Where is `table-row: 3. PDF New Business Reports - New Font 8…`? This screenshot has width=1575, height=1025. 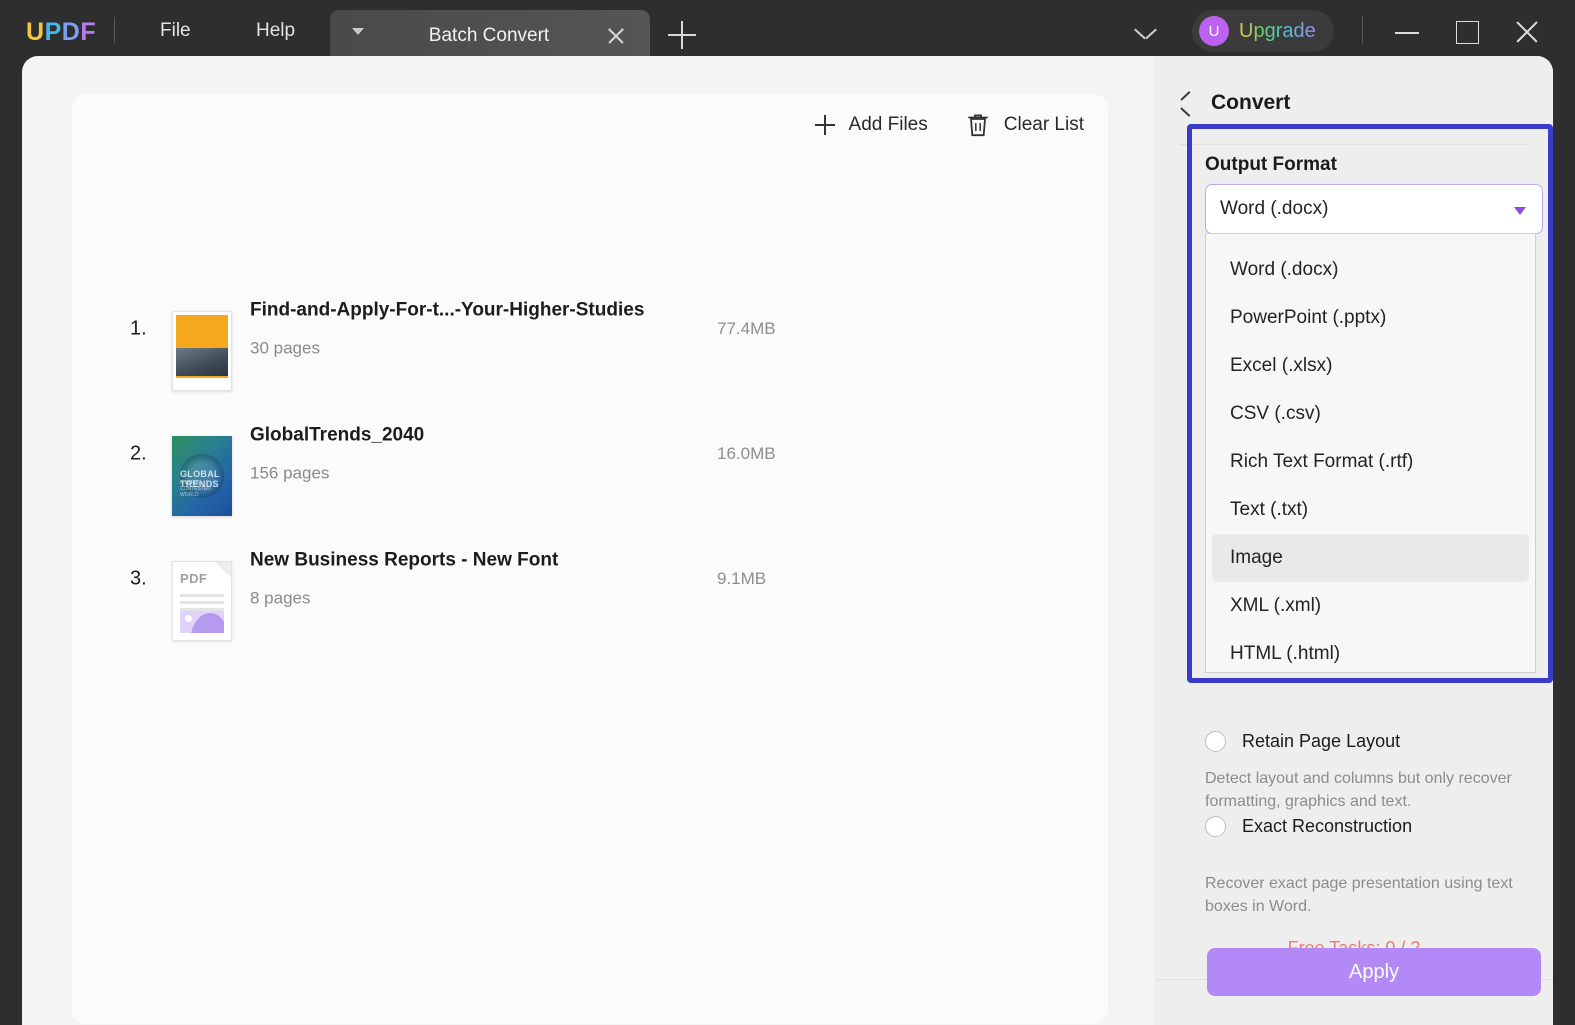 table-row: 3. PDF New Business Reports - New Font 8… is located at coordinates (590, 578).